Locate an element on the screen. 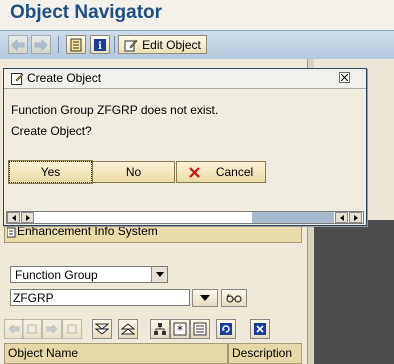 Image resolution: width=394 pixels, height=364 pixels. enhancement-icon is located at coordinates (11, 232).